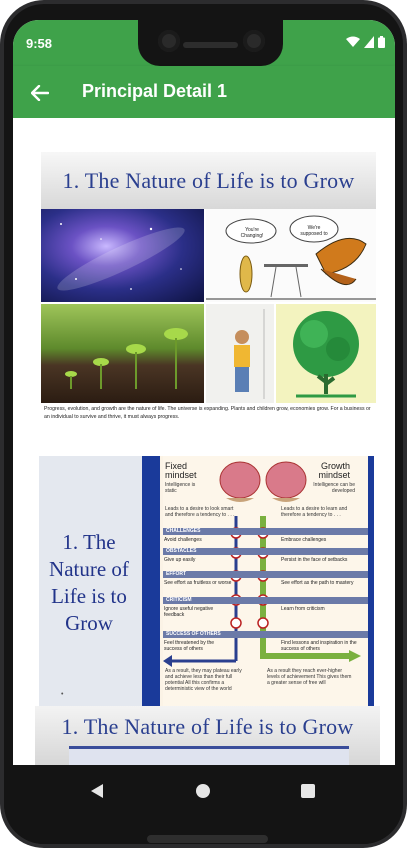 This screenshot has height=848, width=407. Describe the element at coordinates (314, 560) in the screenshot. I see `row-obstacles-right: Persist in the face of setbacks` at that location.